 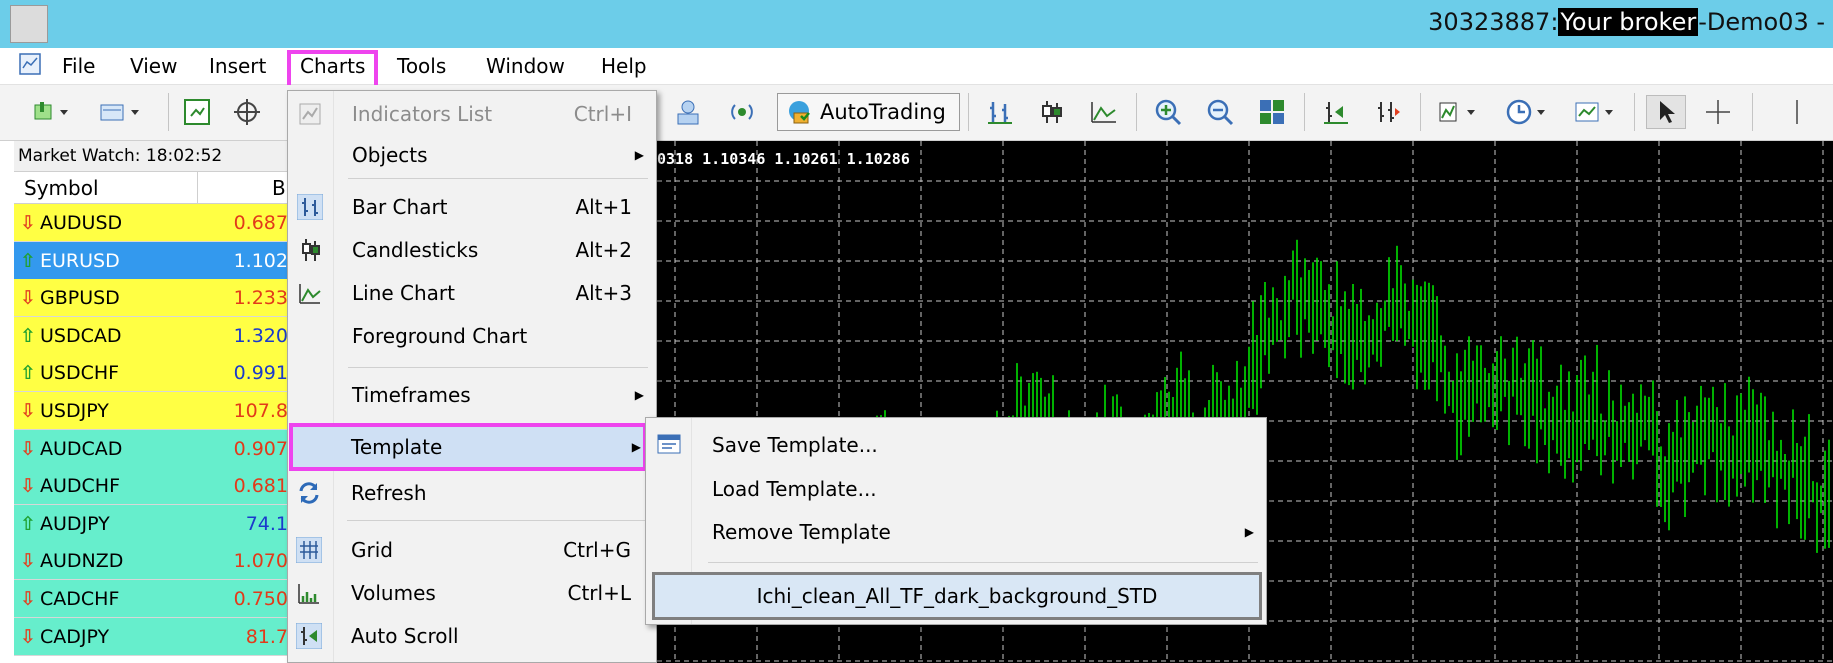 What do you see at coordinates (260, 298) in the screenshot?
I see `bid-cell: 1.233` at bounding box center [260, 298].